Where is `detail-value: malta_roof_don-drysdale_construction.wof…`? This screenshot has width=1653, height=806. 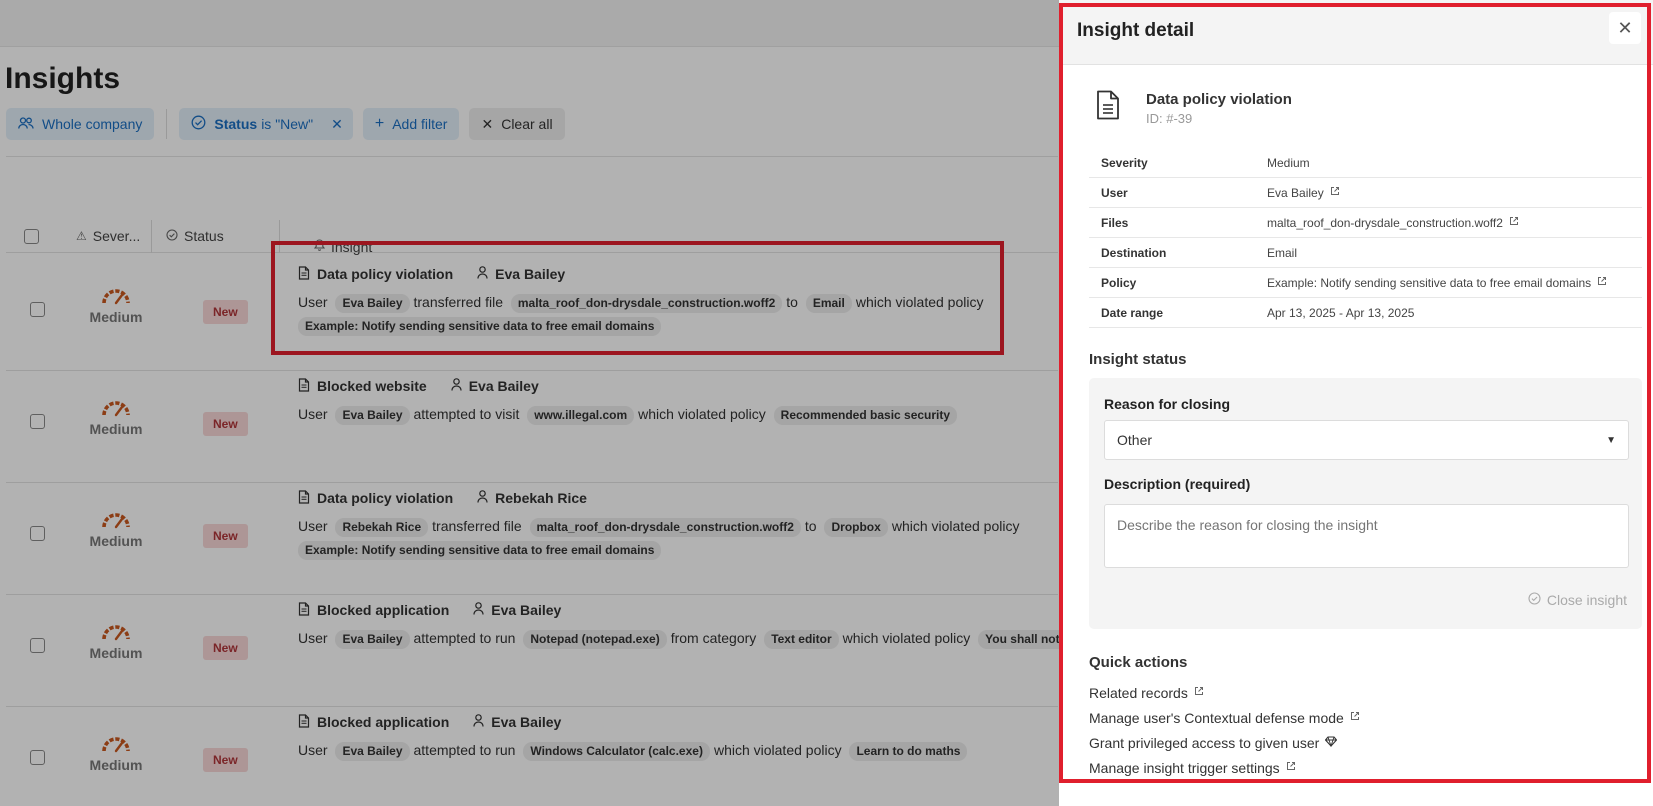
detail-value: malta_roof_don-drysdale_construction.wof… is located at coordinates (1393, 223).